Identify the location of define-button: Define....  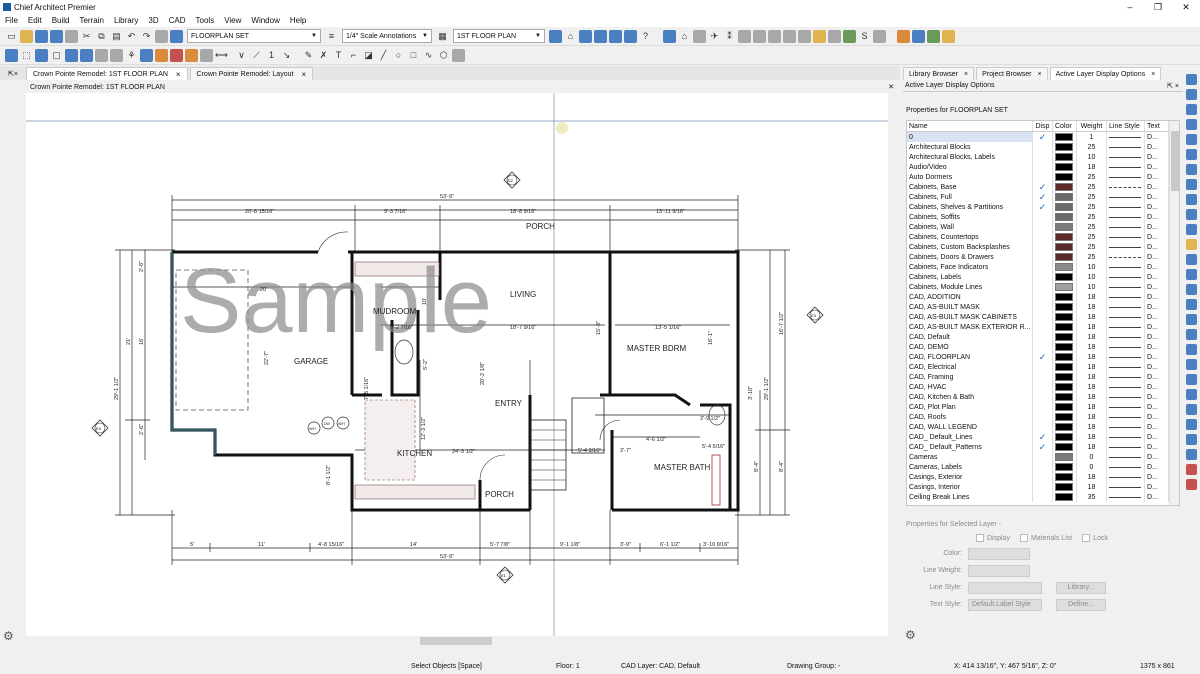
(1081, 604).